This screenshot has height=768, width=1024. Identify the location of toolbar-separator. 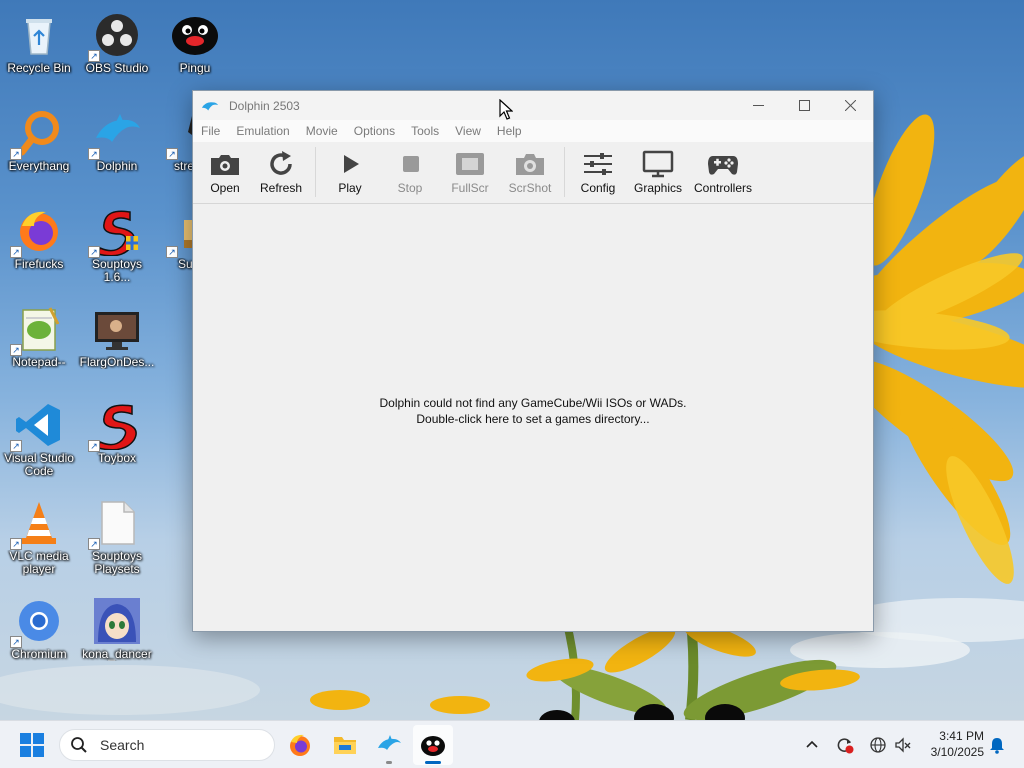
(315, 172).